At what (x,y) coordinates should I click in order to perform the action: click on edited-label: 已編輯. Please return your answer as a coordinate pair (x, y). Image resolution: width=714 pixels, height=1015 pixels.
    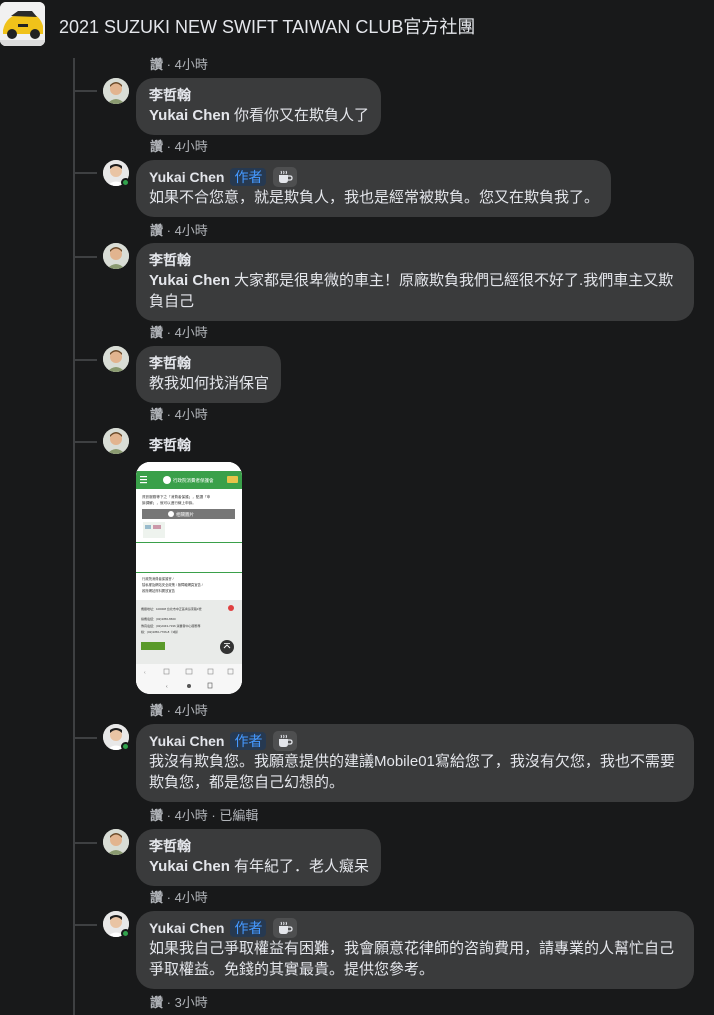
    Looking at the image, I should click on (238, 815).